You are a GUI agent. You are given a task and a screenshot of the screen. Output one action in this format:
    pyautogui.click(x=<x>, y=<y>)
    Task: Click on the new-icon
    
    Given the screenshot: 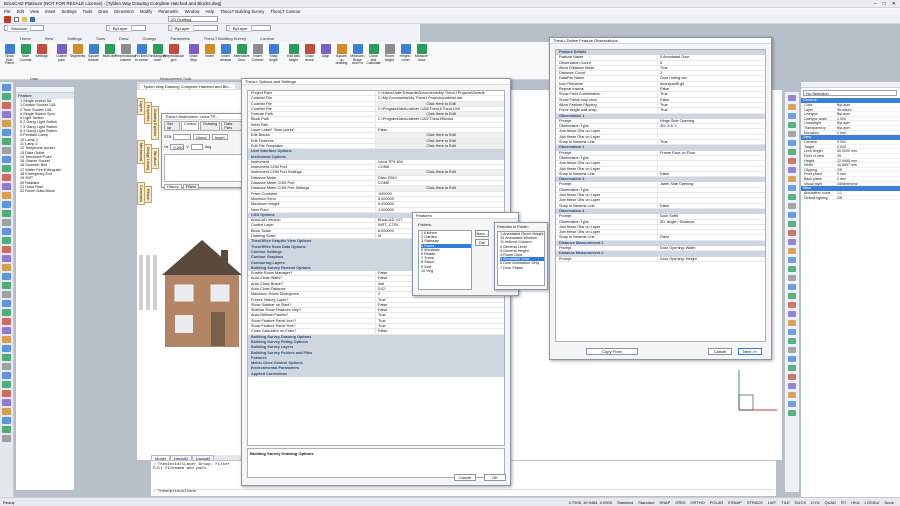 What is the action you would take?
    pyautogui.click(x=16, y=19)
    